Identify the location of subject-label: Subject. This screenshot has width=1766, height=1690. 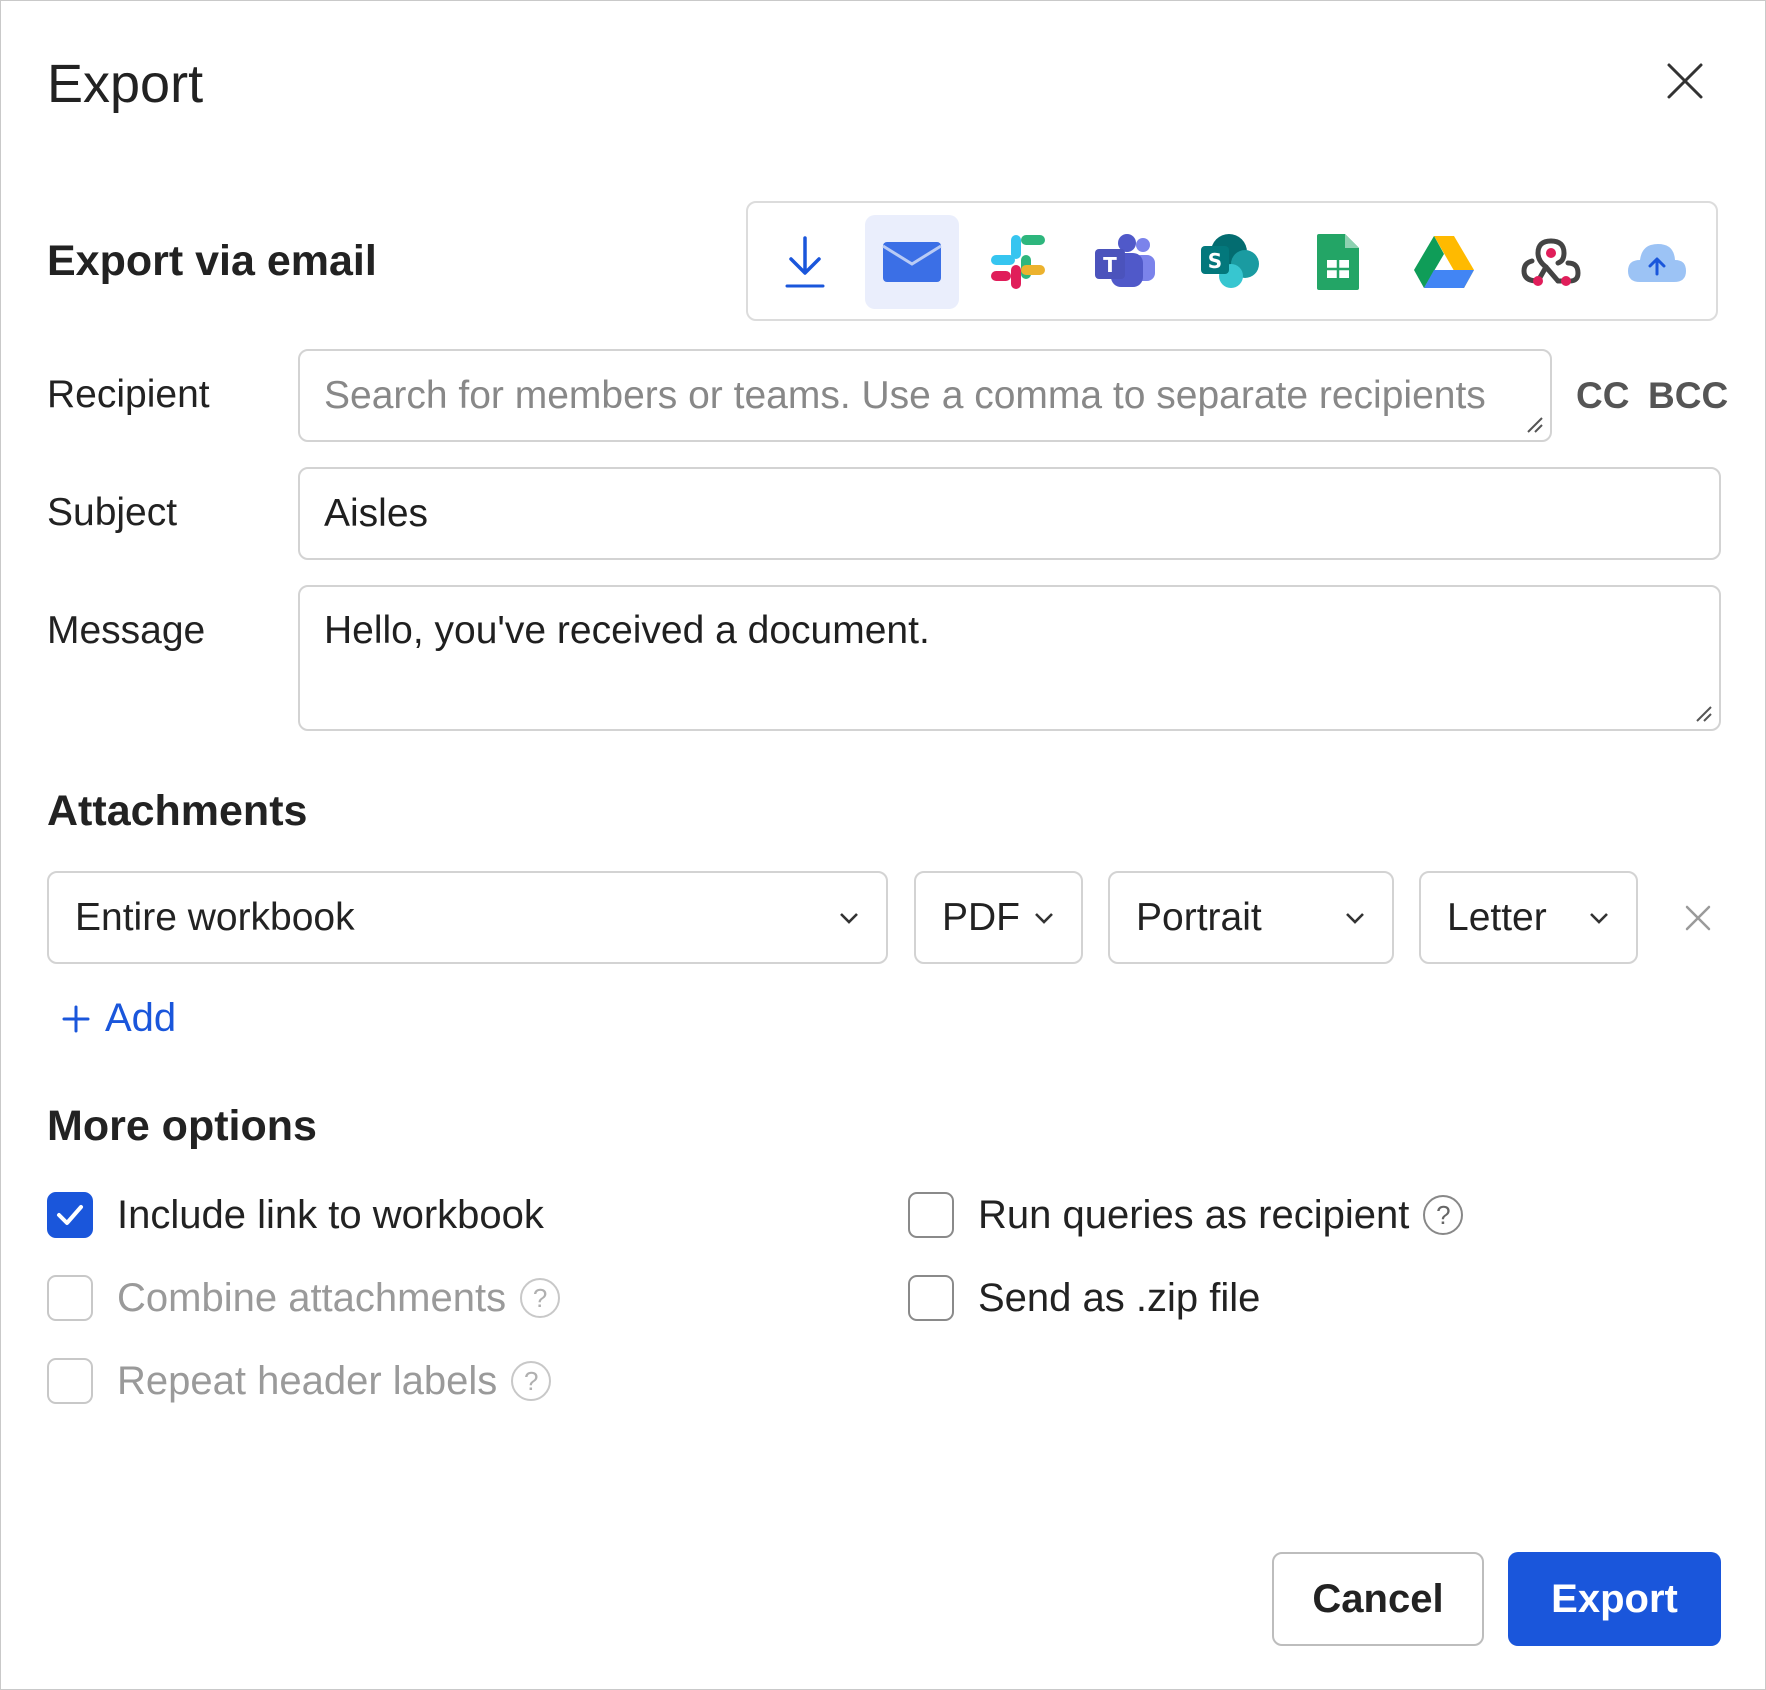
(112, 512).